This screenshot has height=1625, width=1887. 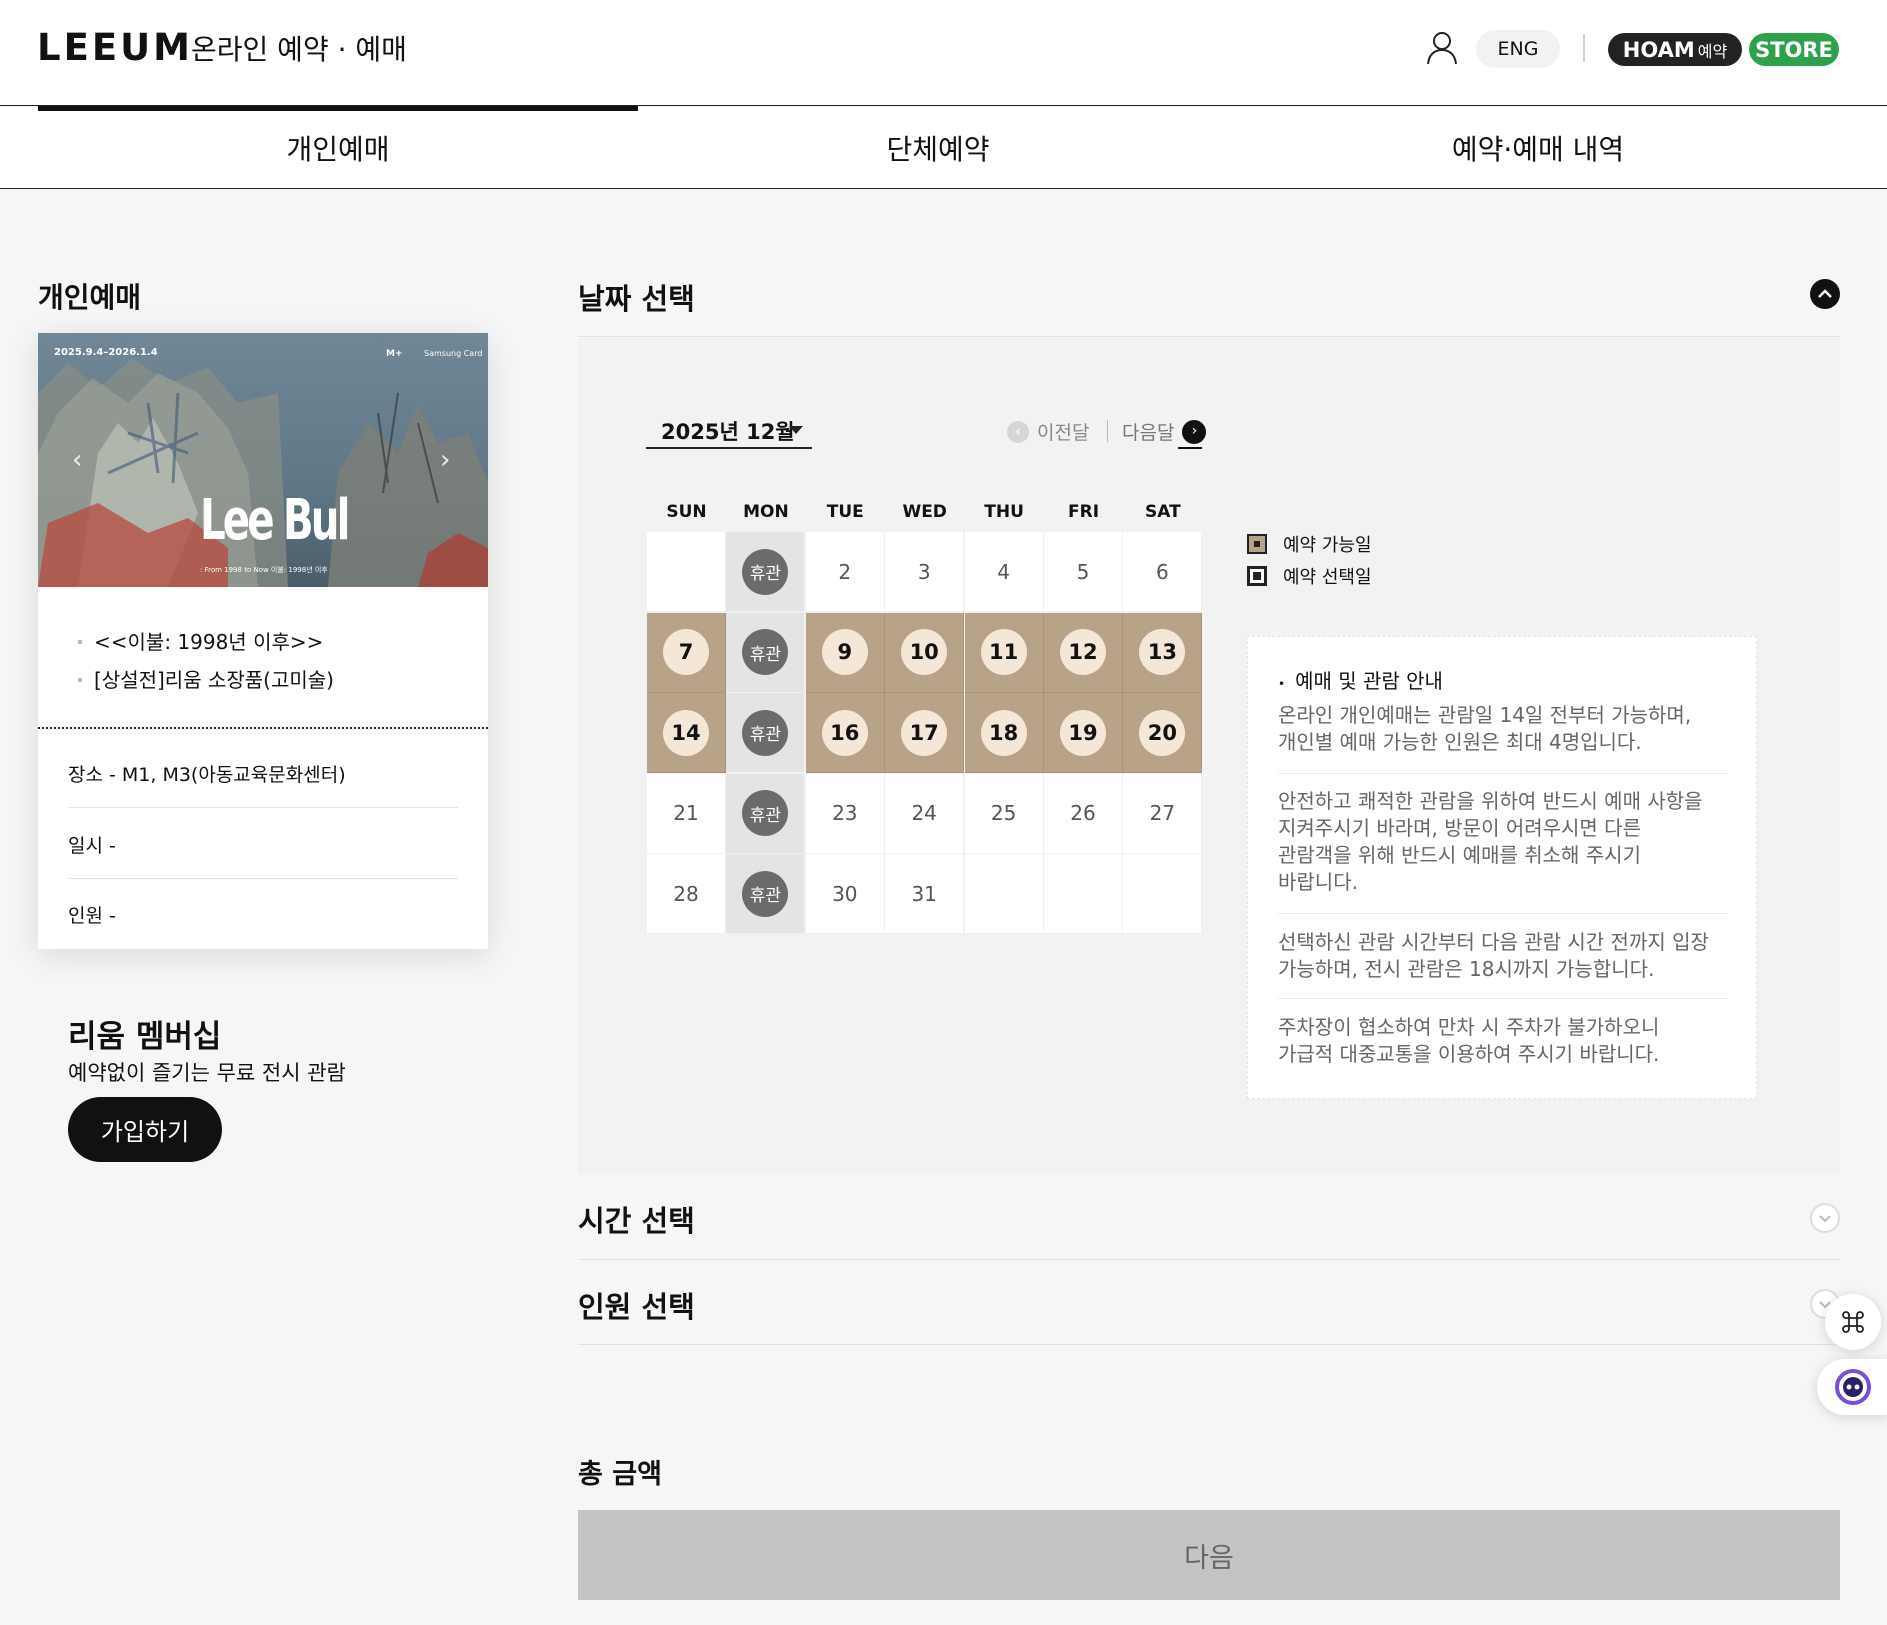 I want to click on calendar-day: 12, so click(x=1083, y=652).